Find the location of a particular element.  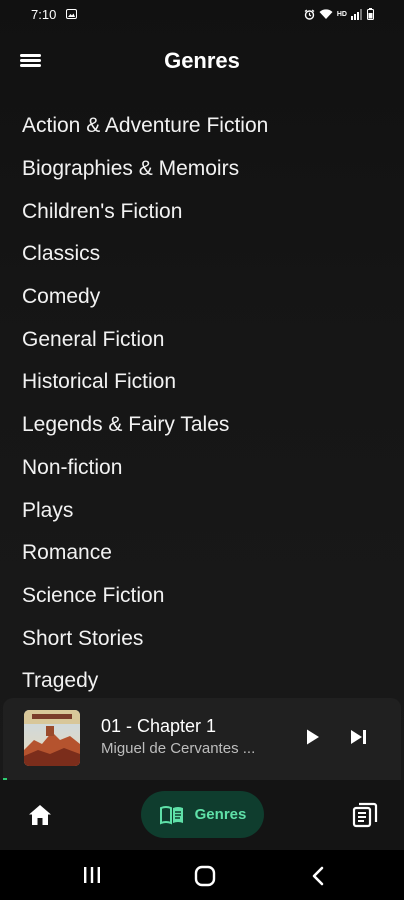

status-bar: 7:10 HD is located at coordinates (202, 15).